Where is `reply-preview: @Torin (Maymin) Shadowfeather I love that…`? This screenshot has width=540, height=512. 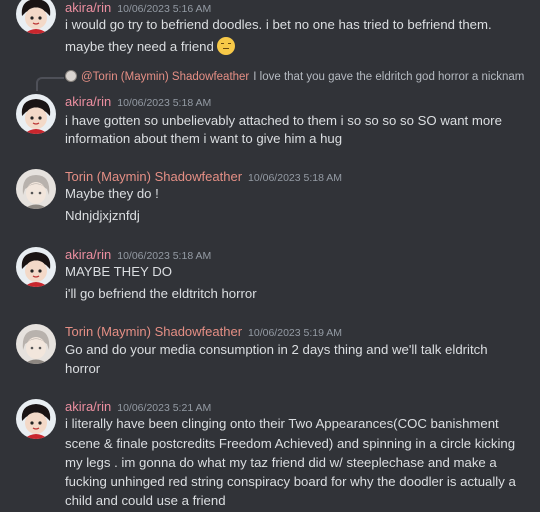
reply-preview: @Torin (Maymin) Shadowfeather I love that… is located at coordinates (294, 77).